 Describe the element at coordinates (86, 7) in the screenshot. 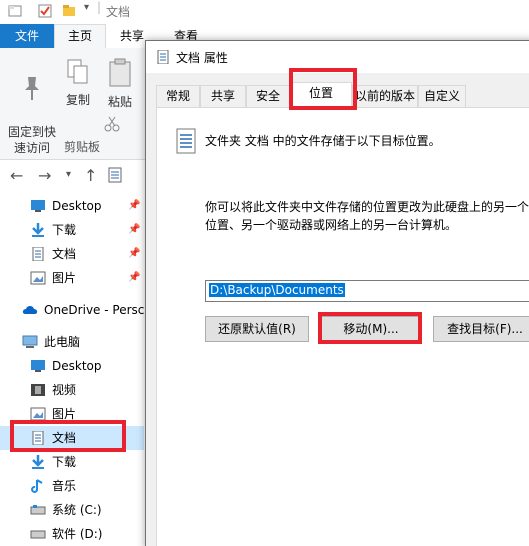

I see `quick-access-dropdown-icon: ▾` at that location.